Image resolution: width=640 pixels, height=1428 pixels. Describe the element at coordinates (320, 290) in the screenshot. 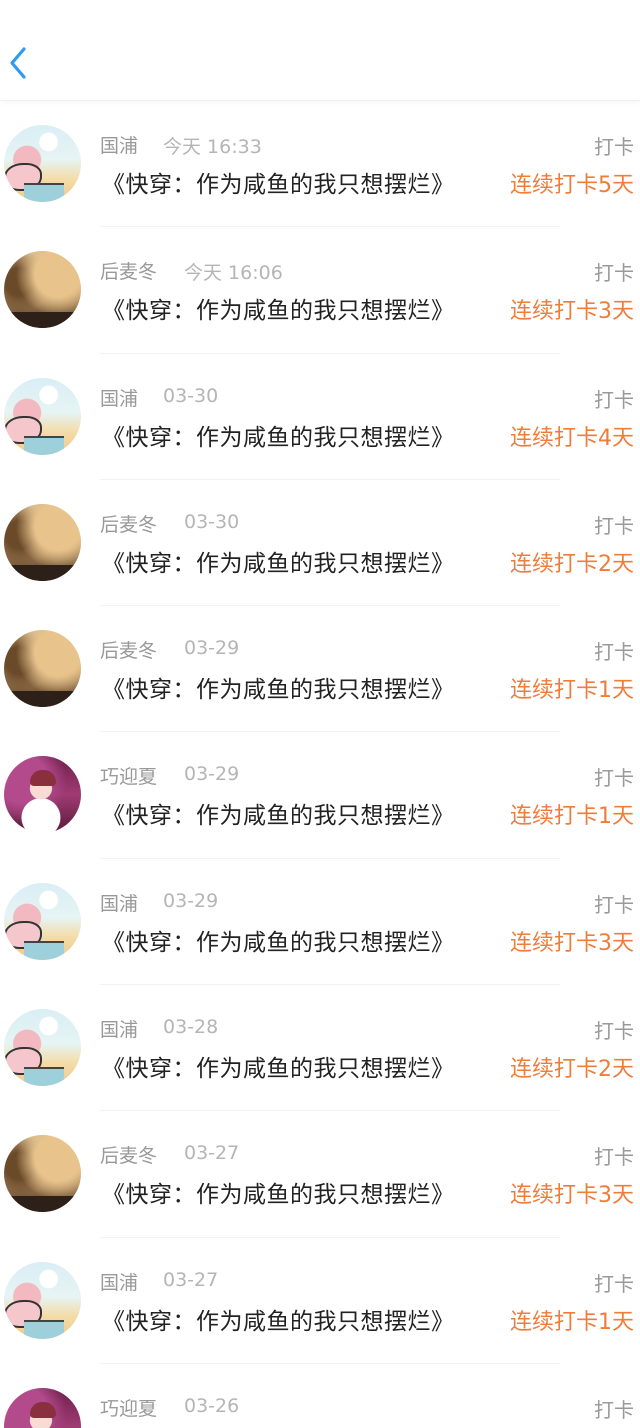

I see `list-item: 后麦冬 今天 16:06 打卡《快穿：作为咸鱼的我只想摆烂》 连续打卡3天` at that location.